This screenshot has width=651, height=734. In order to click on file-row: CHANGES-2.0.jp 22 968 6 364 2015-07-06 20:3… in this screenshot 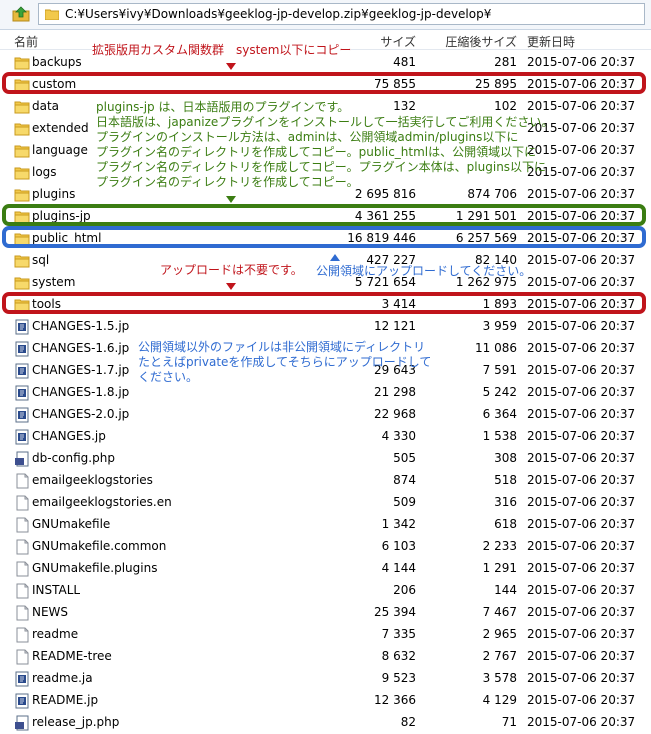, I will do `click(325, 415)`.